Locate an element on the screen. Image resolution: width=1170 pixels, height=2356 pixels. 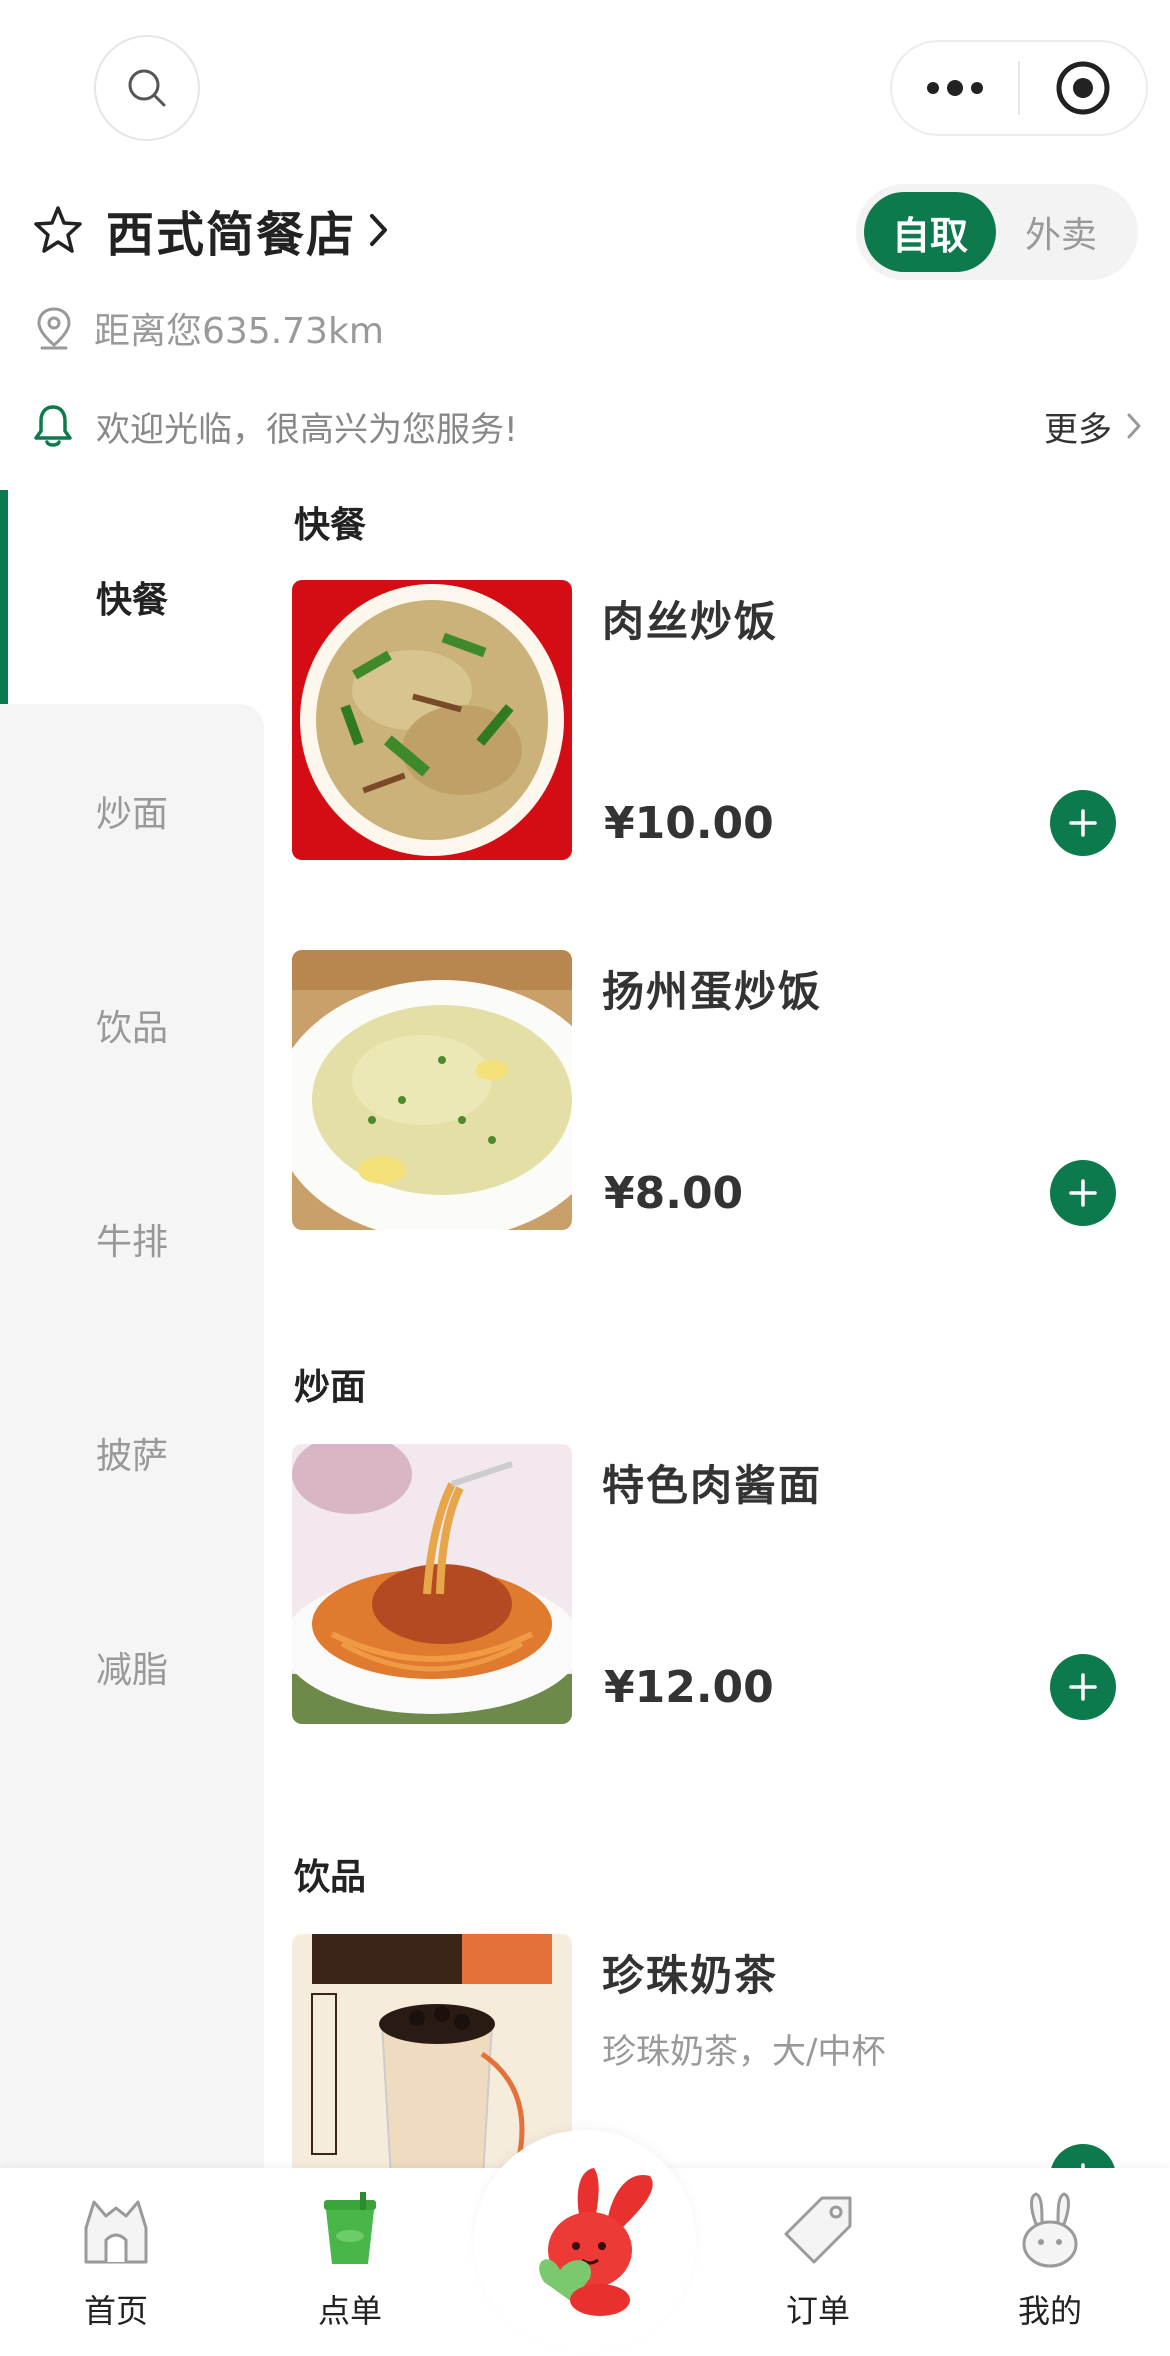
close-button is located at coordinates (1083, 88).